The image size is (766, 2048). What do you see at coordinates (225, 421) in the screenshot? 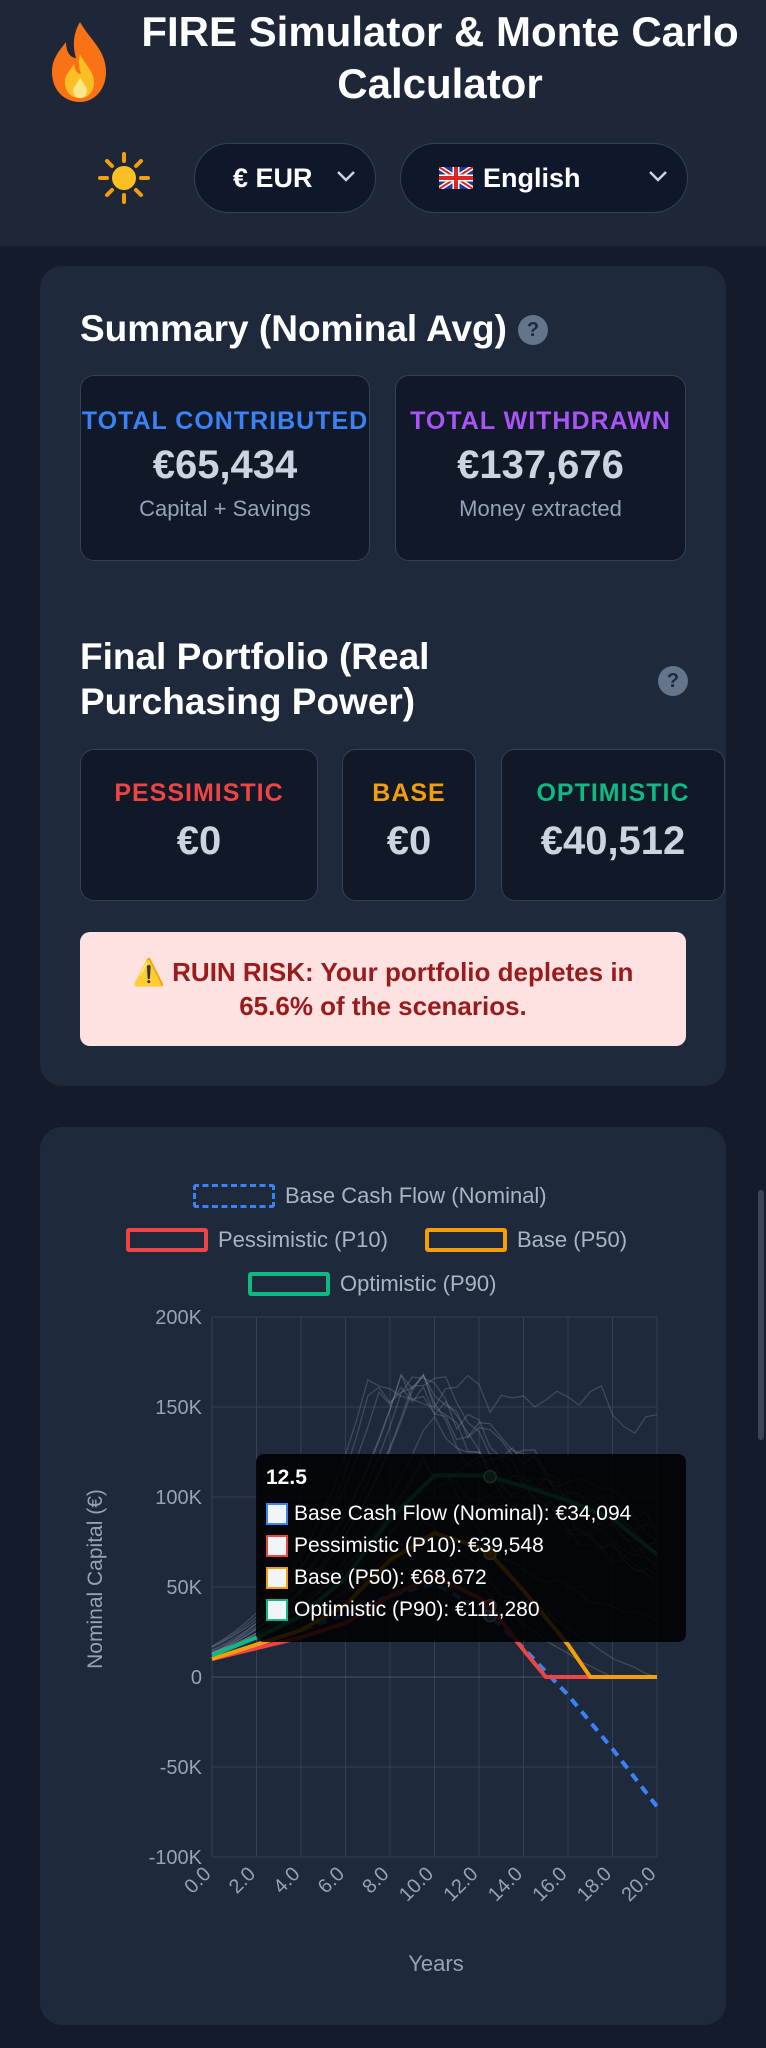
I see `total-contributed-label: TOTAL CONTRIBUTED` at bounding box center [225, 421].